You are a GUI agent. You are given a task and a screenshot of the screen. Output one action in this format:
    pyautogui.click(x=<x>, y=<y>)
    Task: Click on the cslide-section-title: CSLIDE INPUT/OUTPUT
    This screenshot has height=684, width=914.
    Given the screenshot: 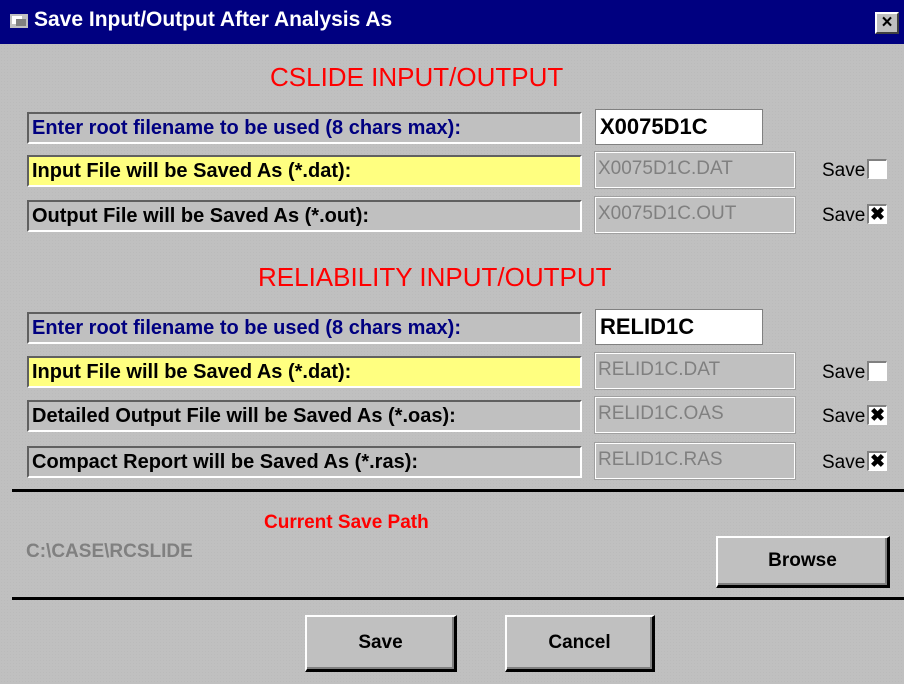 What is the action you would take?
    pyautogui.click(x=417, y=77)
    